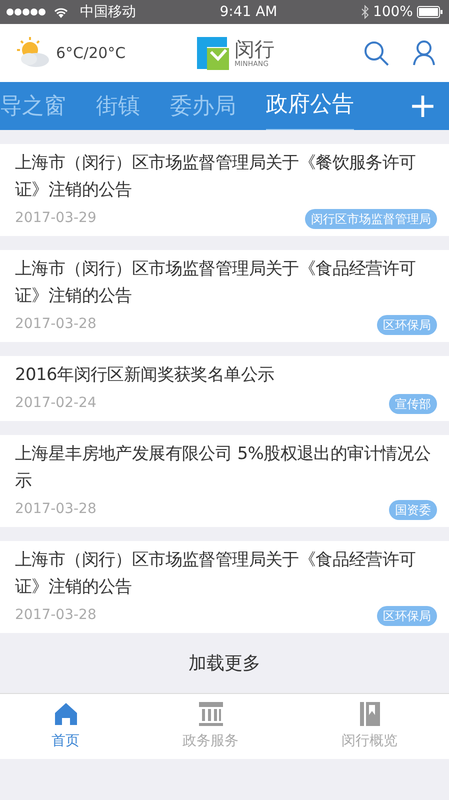 The height and width of the screenshot is (800, 449). Describe the element at coordinates (376, 53) in the screenshot. I see `search-icon` at that location.